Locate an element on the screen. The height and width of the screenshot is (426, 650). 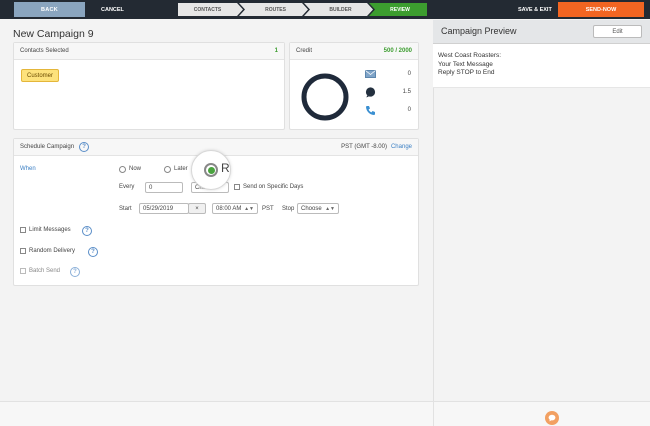
chat-icon is located at coordinates (370, 91).